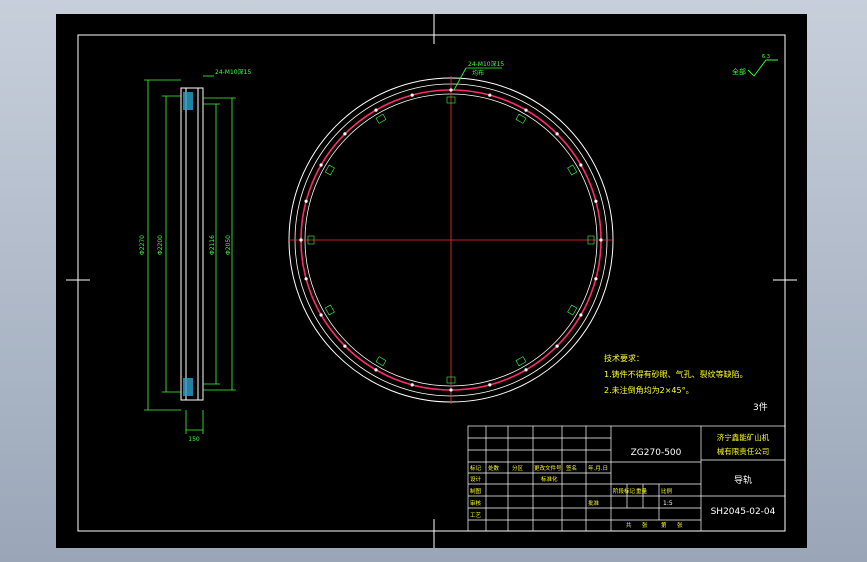 This screenshot has width=867, height=562. Describe the element at coordinates (188, 387) in the screenshot. I see `section-hatch-bottom` at that location.